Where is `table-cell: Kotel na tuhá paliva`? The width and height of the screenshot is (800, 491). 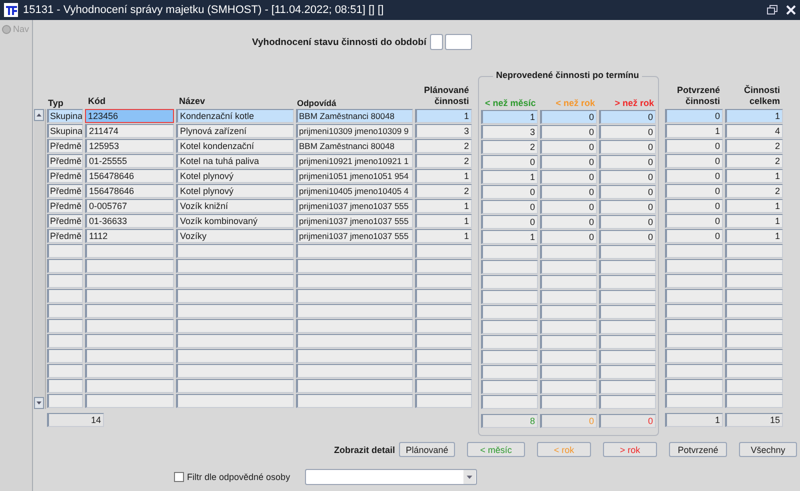 table-cell: Kotel na tuhá paliva is located at coordinates (235, 161).